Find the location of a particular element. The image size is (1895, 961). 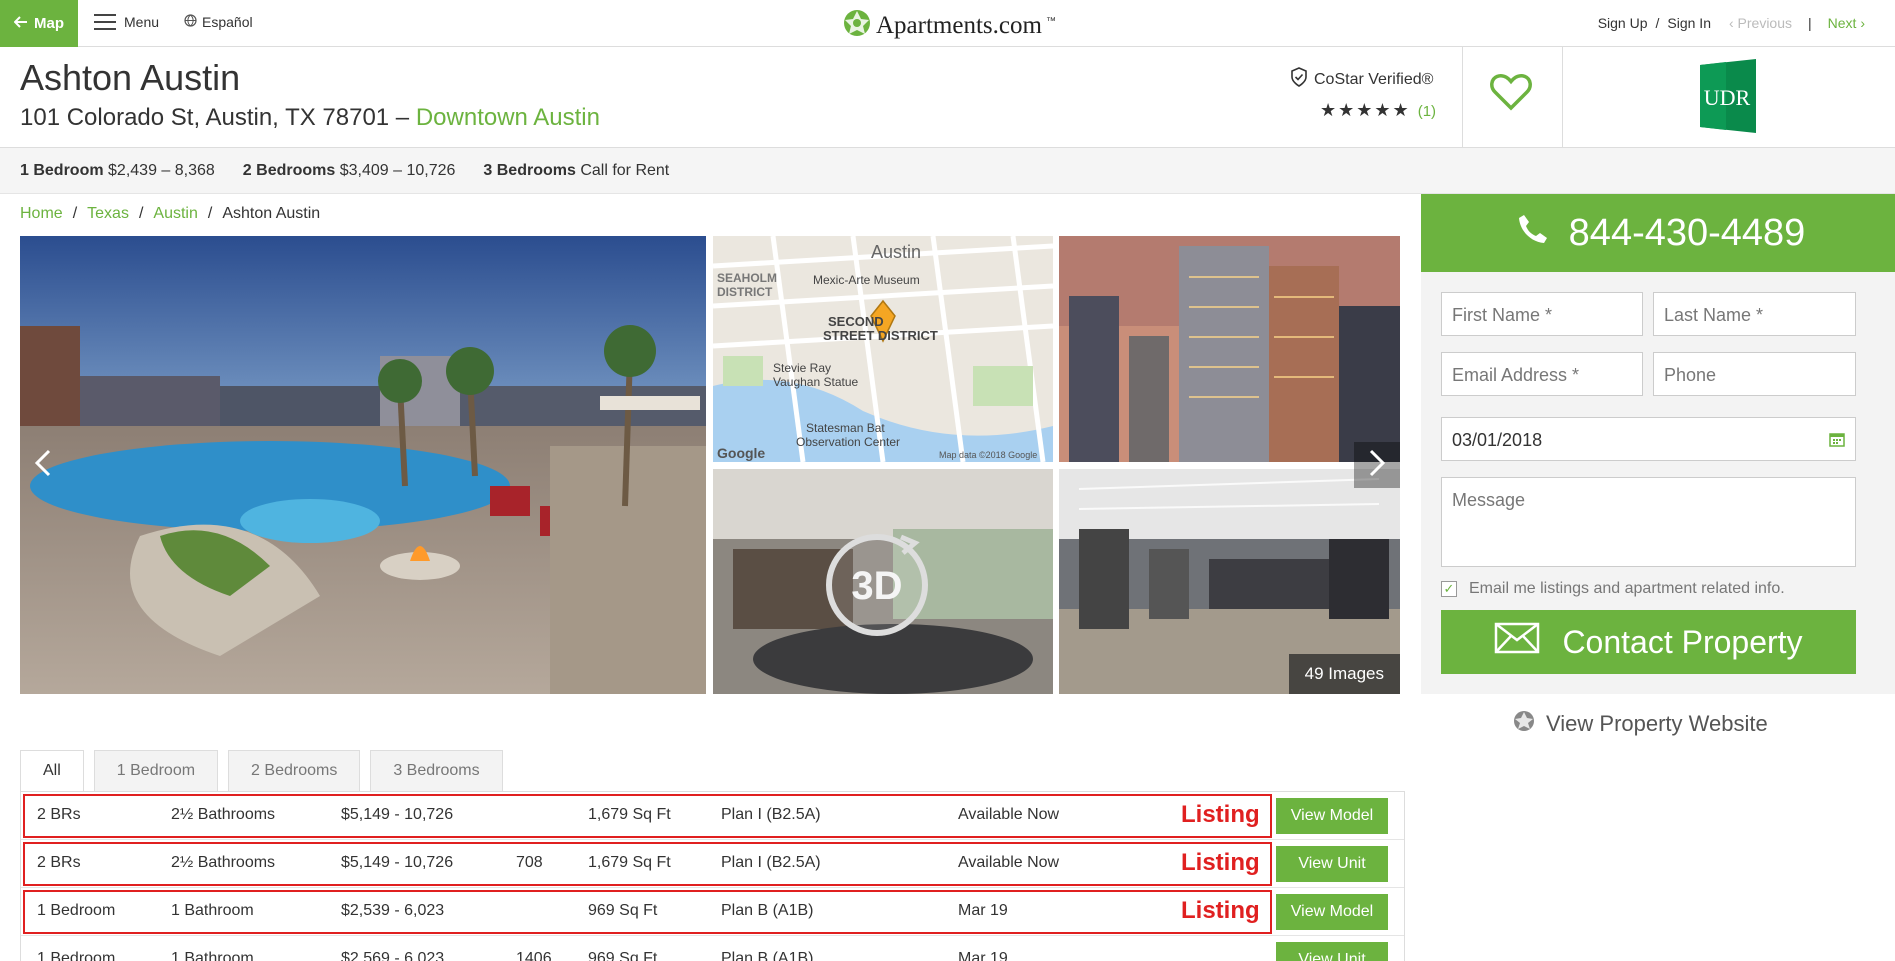

language-link: Español is located at coordinates (218, 22).